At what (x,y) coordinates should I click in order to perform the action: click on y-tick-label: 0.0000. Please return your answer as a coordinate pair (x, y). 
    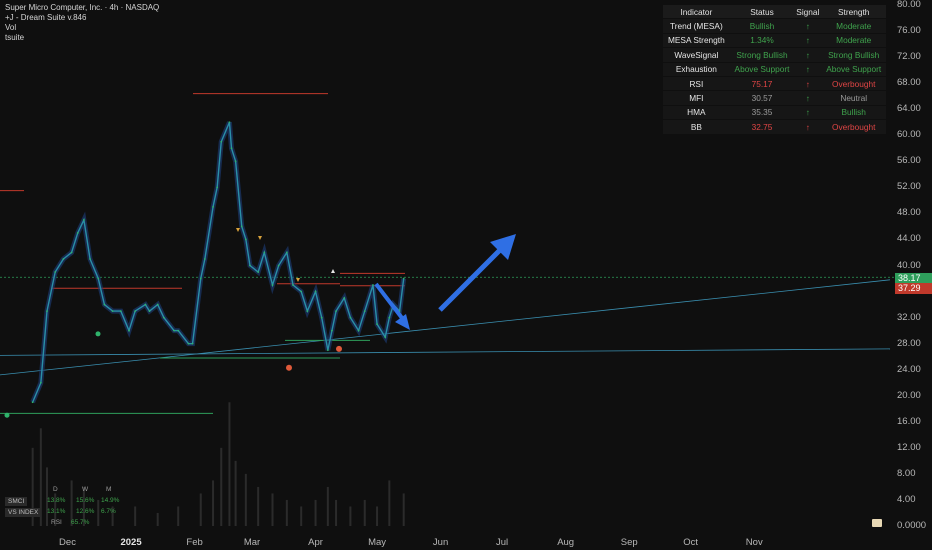
    Looking at the image, I should click on (912, 525).